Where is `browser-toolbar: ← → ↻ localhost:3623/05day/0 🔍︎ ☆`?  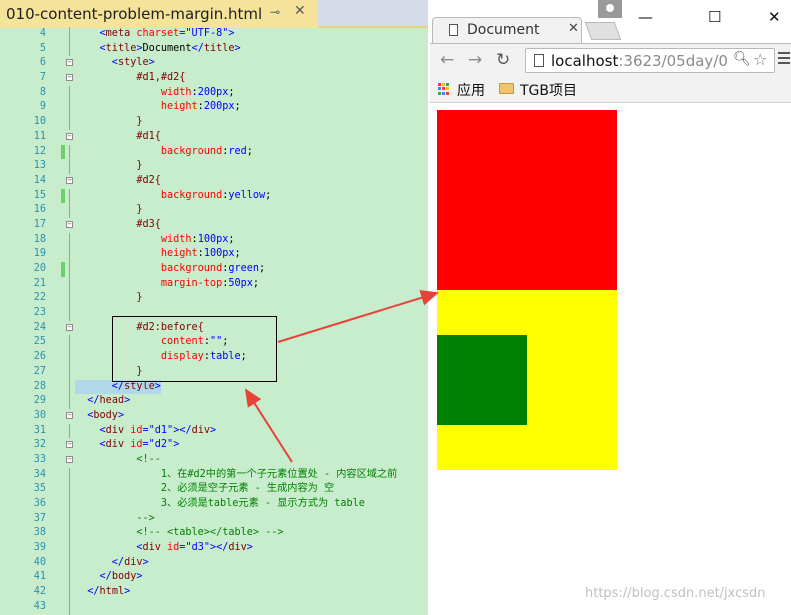 browser-toolbar: ← → ↻ localhost:3623/05day/0 🔍︎ ☆ is located at coordinates (610, 59).